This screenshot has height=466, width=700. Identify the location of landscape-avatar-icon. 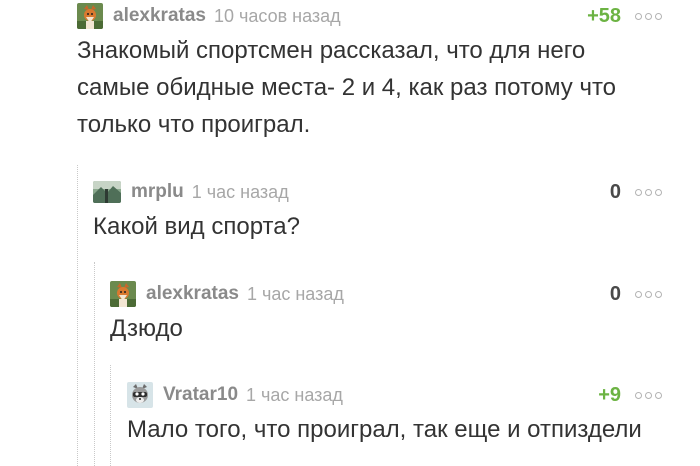
(107, 192).